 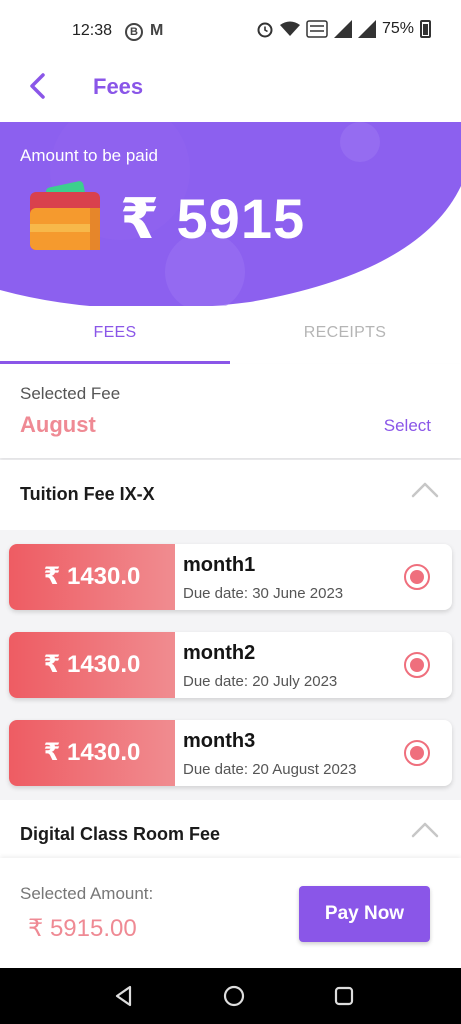 What do you see at coordinates (82, 928) in the screenshot?
I see `selected-amount-value: ₹ 5915.00` at bounding box center [82, 928].